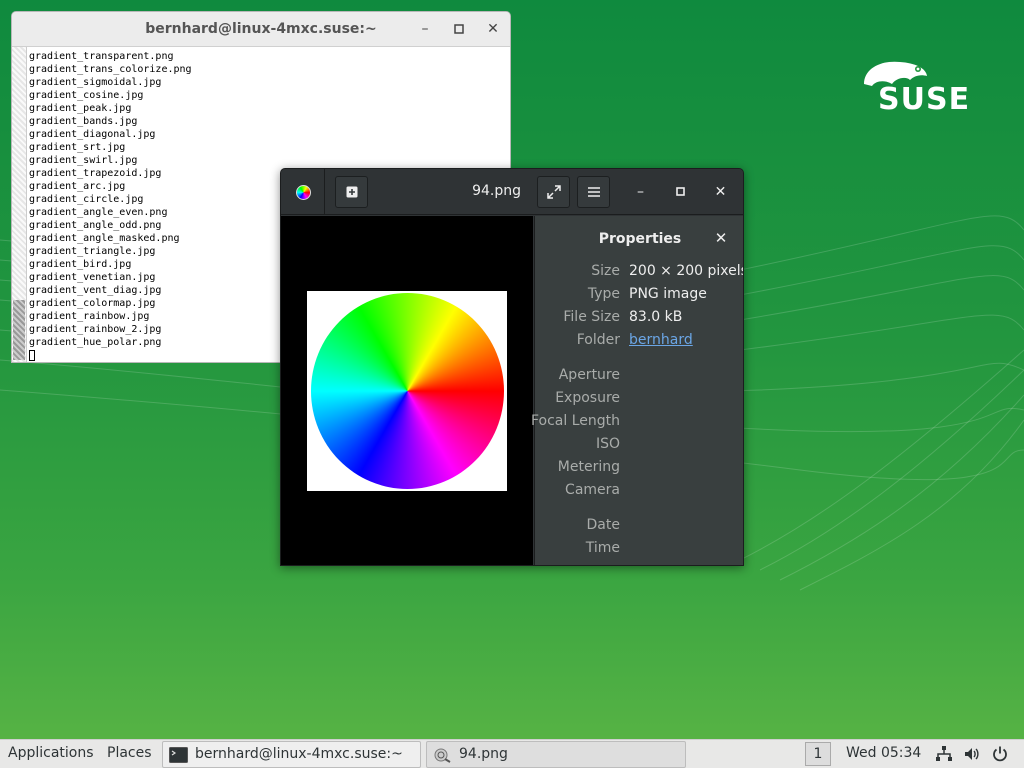 This screenshot has width=1024, height=768. Describe the element at coordinates (178, 755) in the screenshot. I see `terminal-icon` at that location.